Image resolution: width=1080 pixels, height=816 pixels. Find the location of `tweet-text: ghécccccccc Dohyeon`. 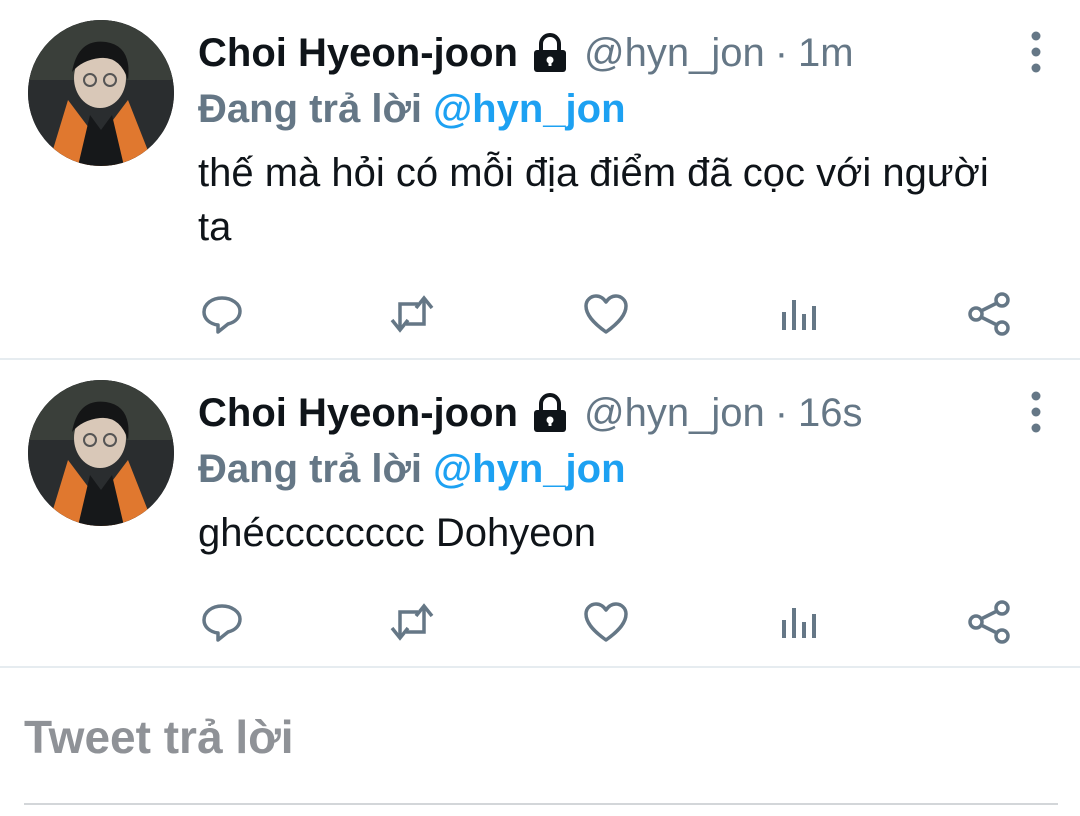

tweet-text: ghécccccccc Dohyeon is located at coordinates (397, 533).